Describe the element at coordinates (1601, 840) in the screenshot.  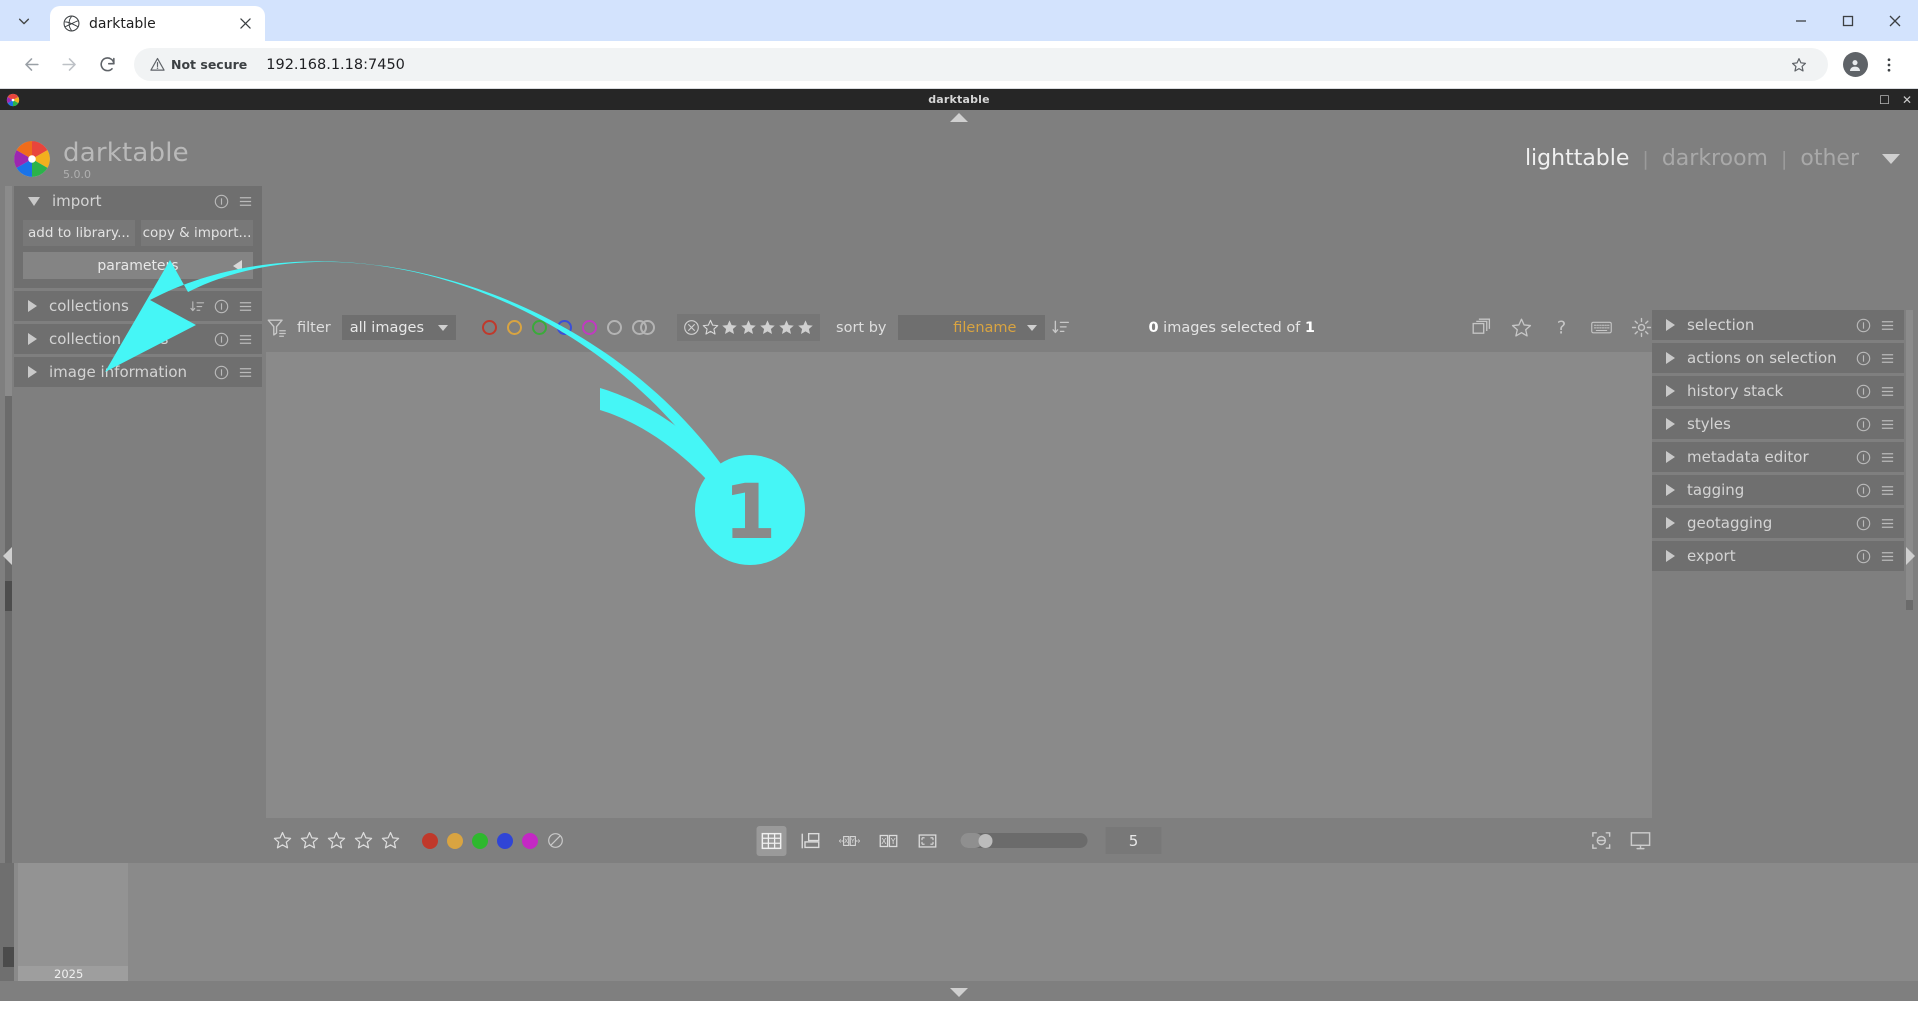
I see `focus-peaking-icon` at that location.